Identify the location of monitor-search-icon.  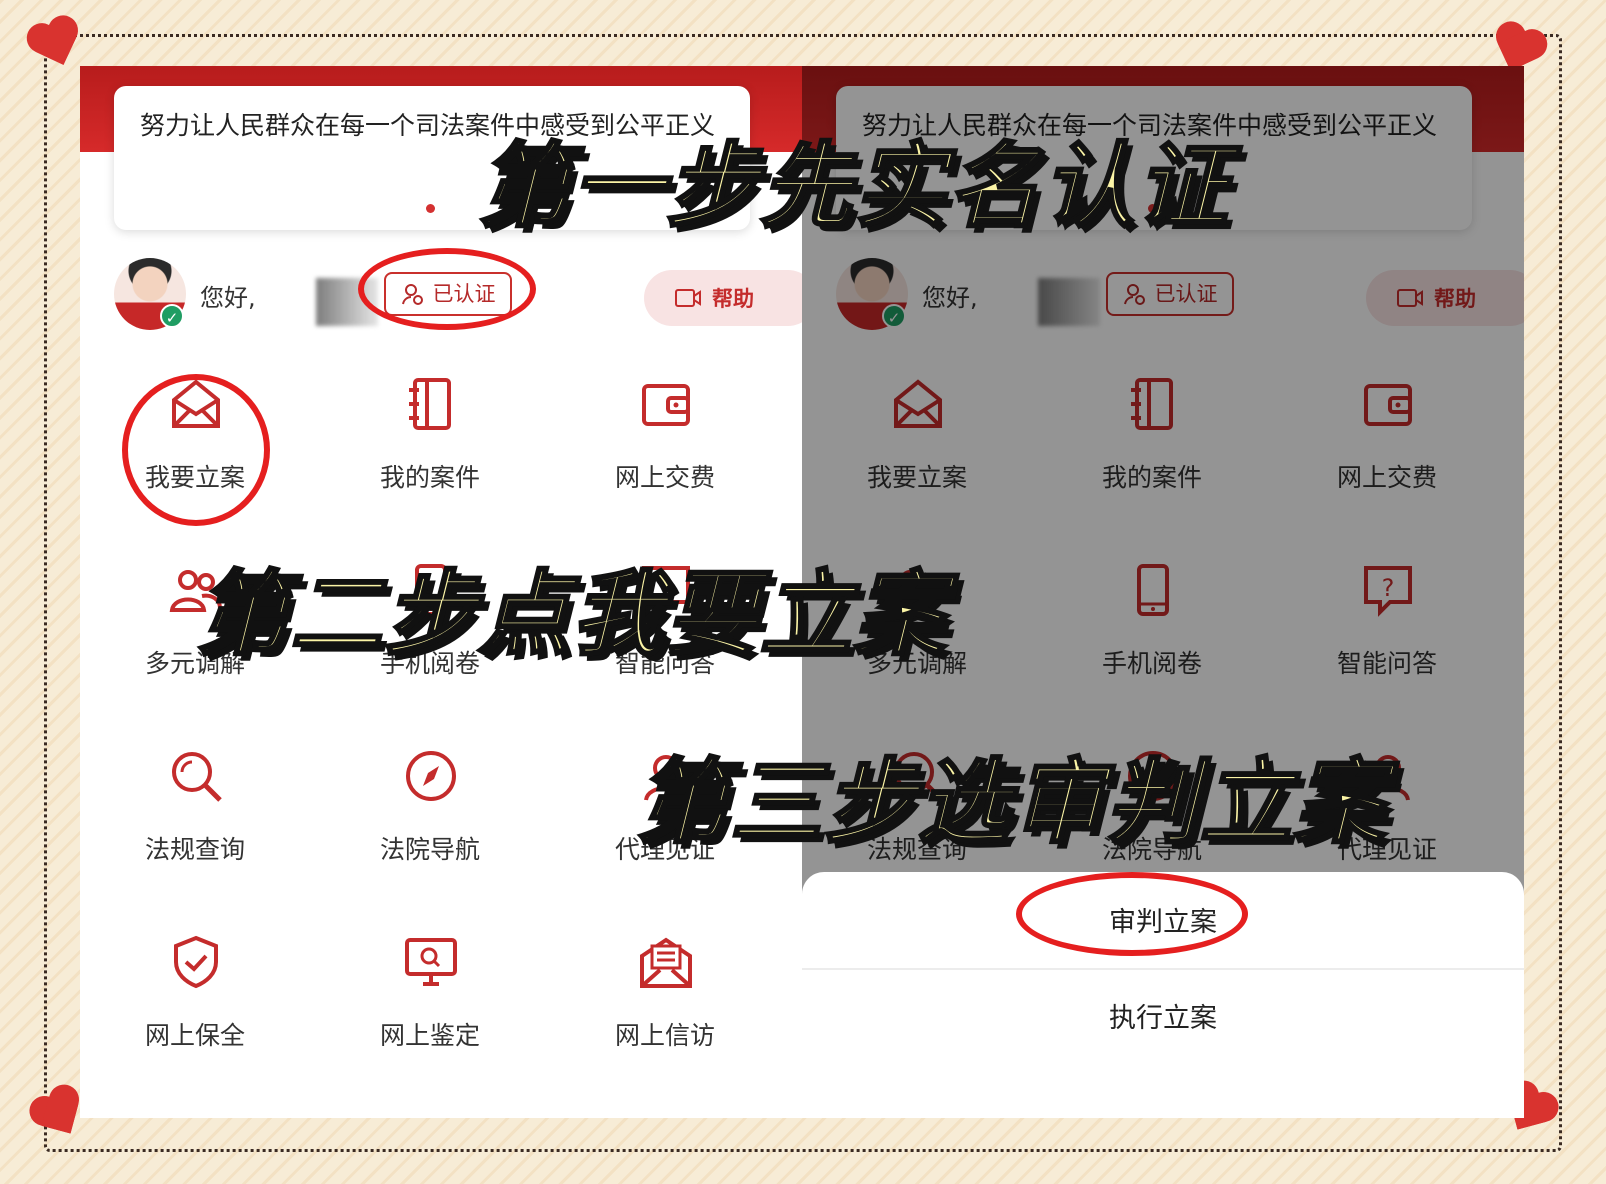
(431, 962).